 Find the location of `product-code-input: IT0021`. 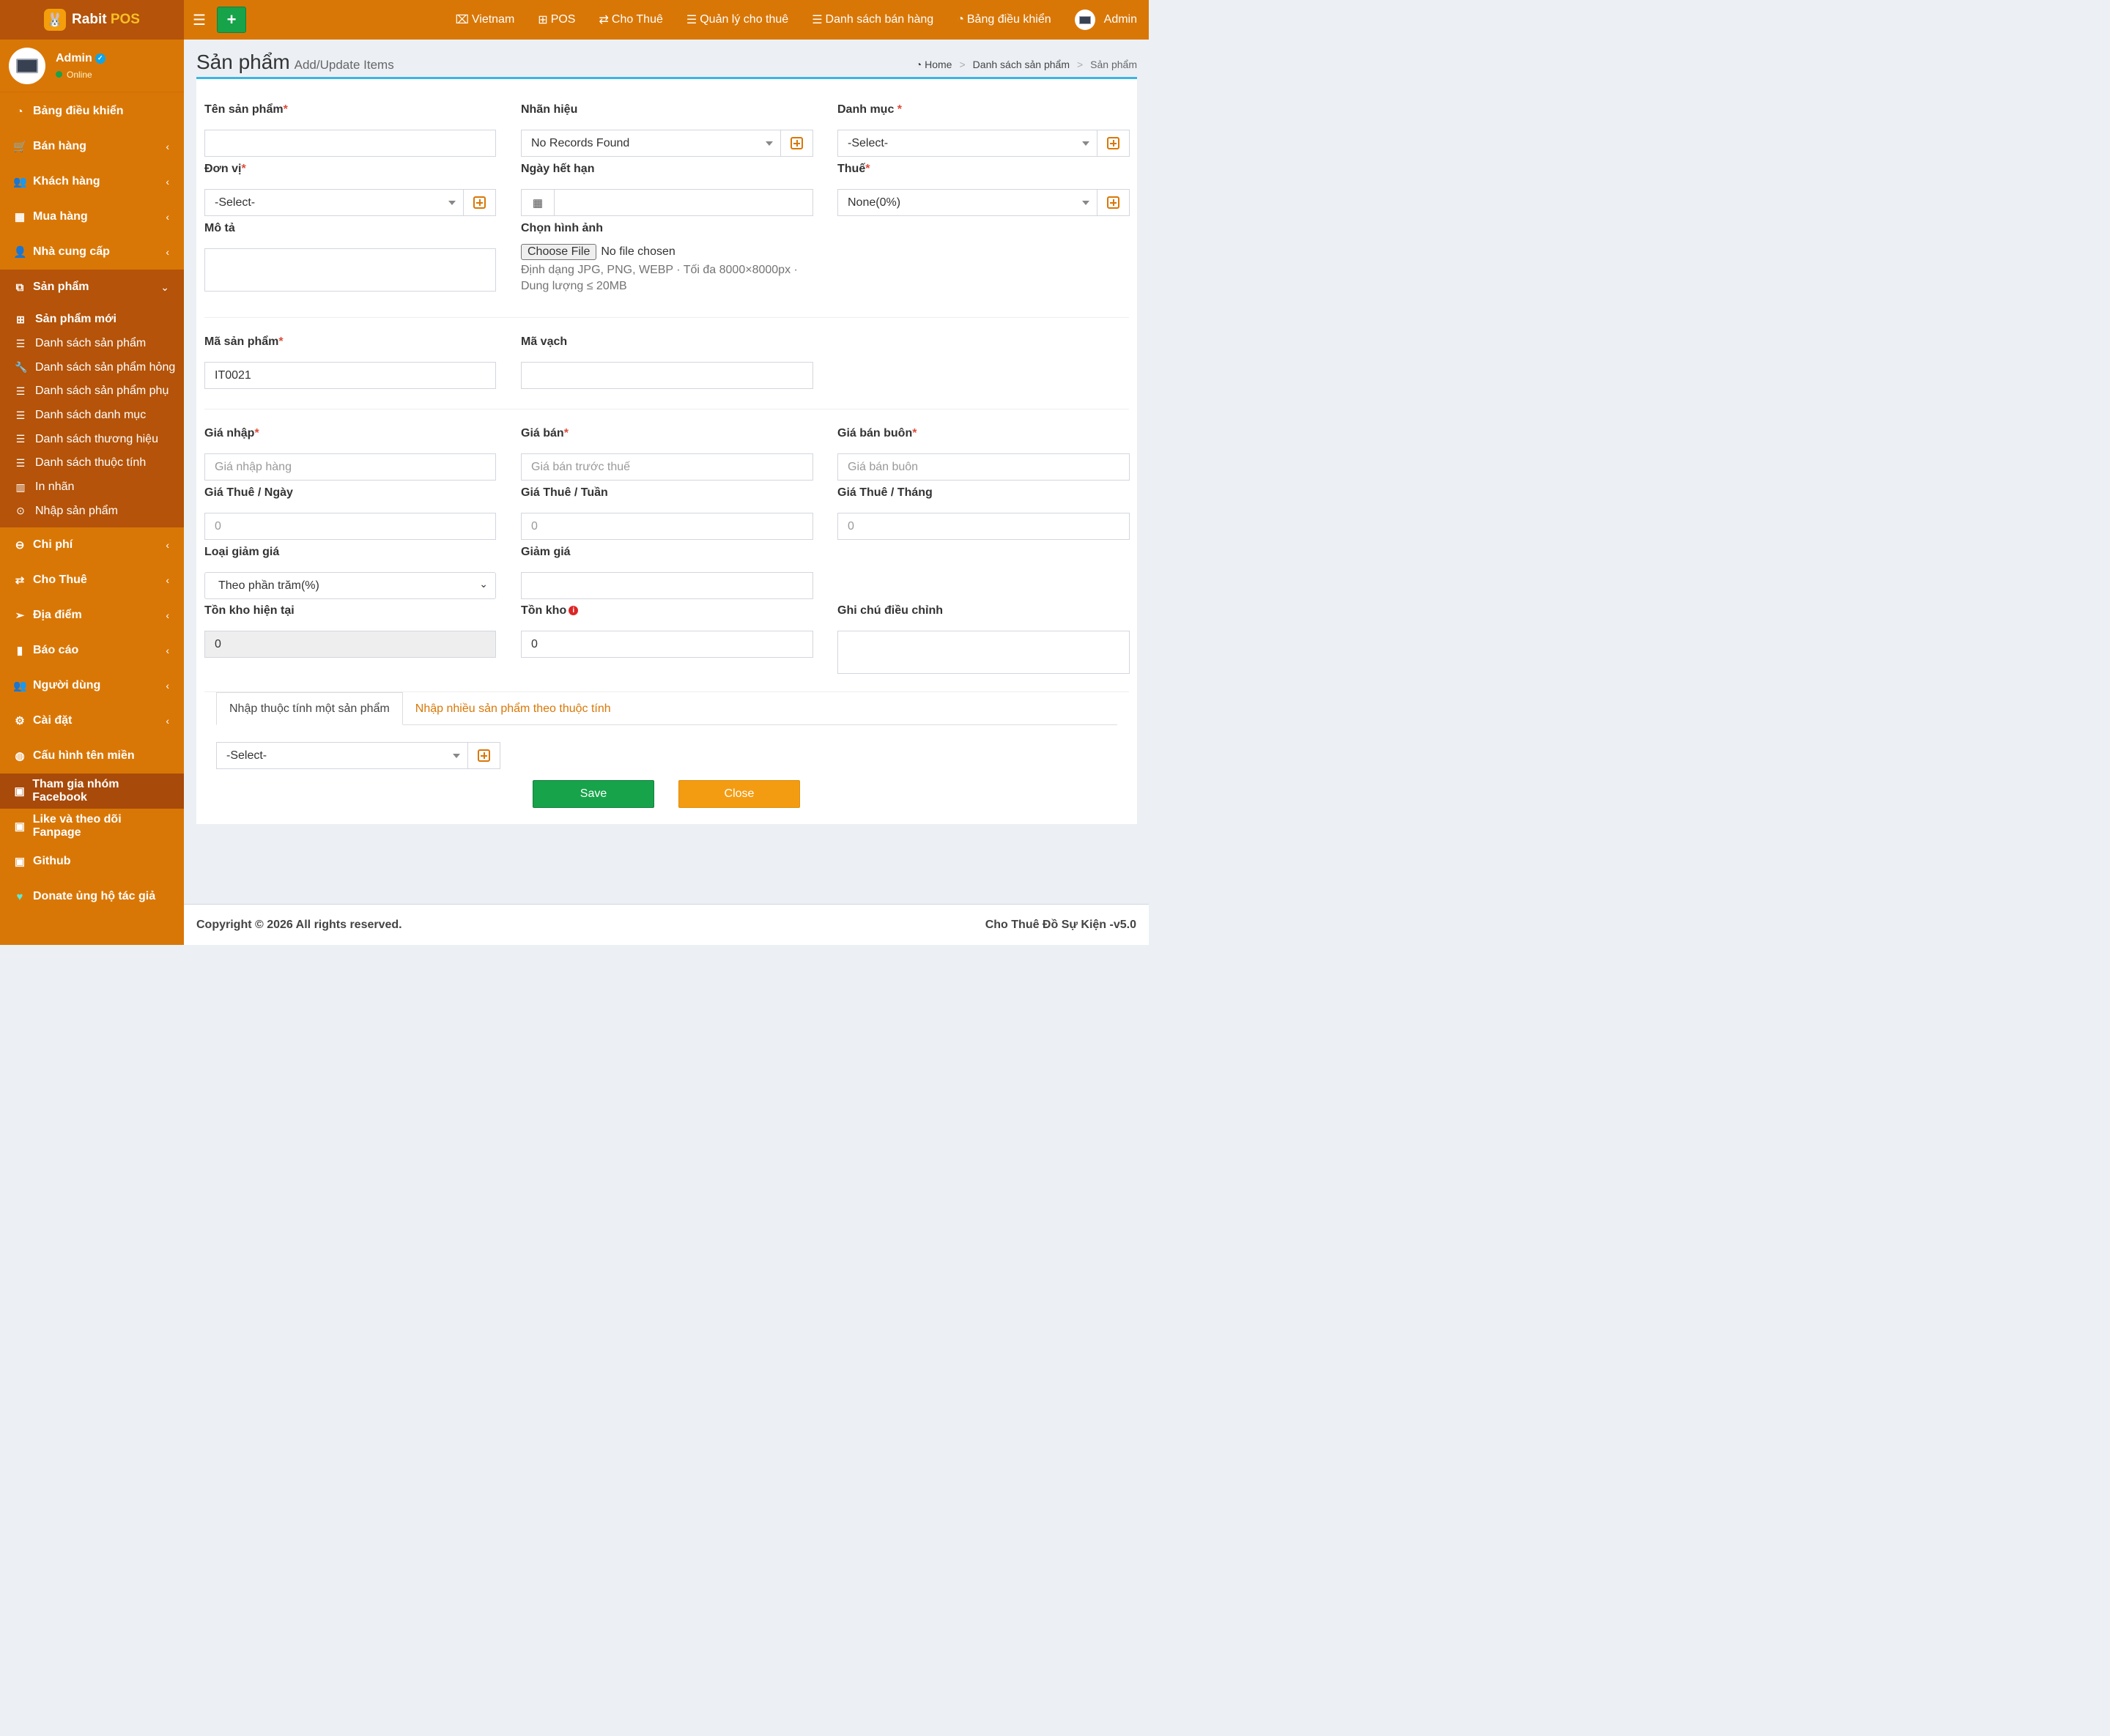

product-code-input: IT0021 is located at coordinates (350, 375).